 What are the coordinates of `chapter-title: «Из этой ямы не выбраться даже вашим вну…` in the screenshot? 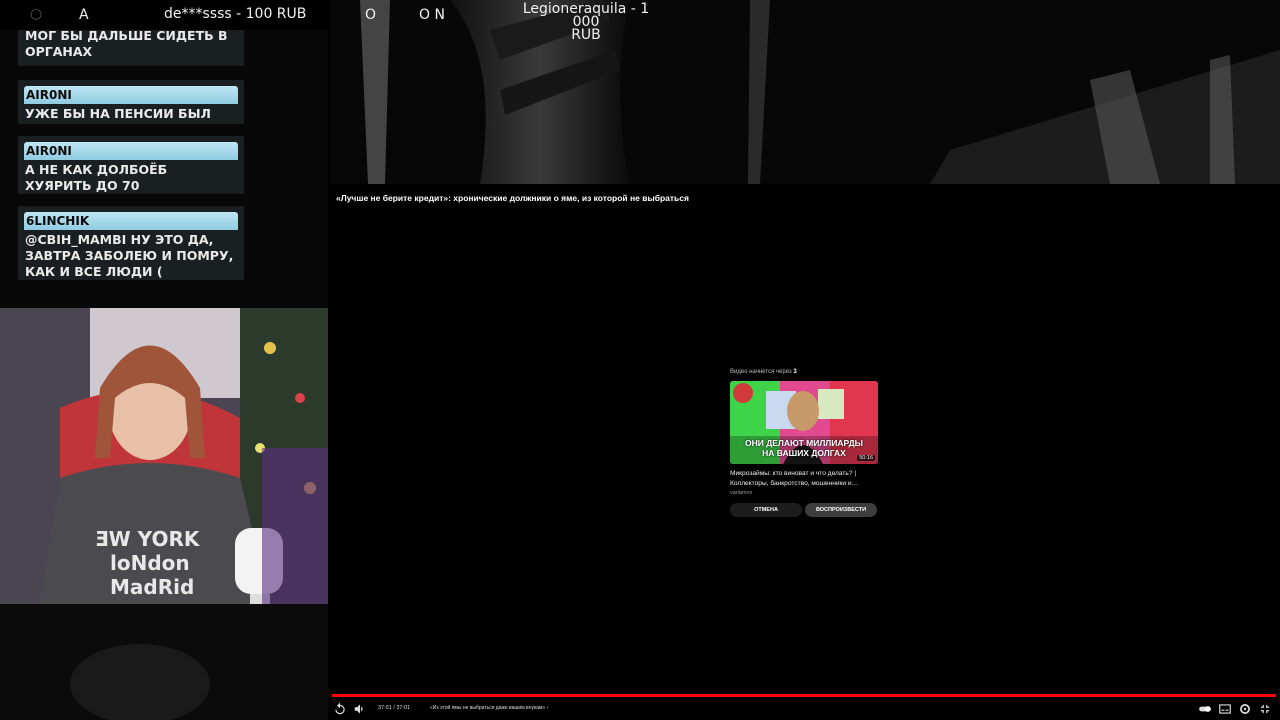 It's located at (489, 708).